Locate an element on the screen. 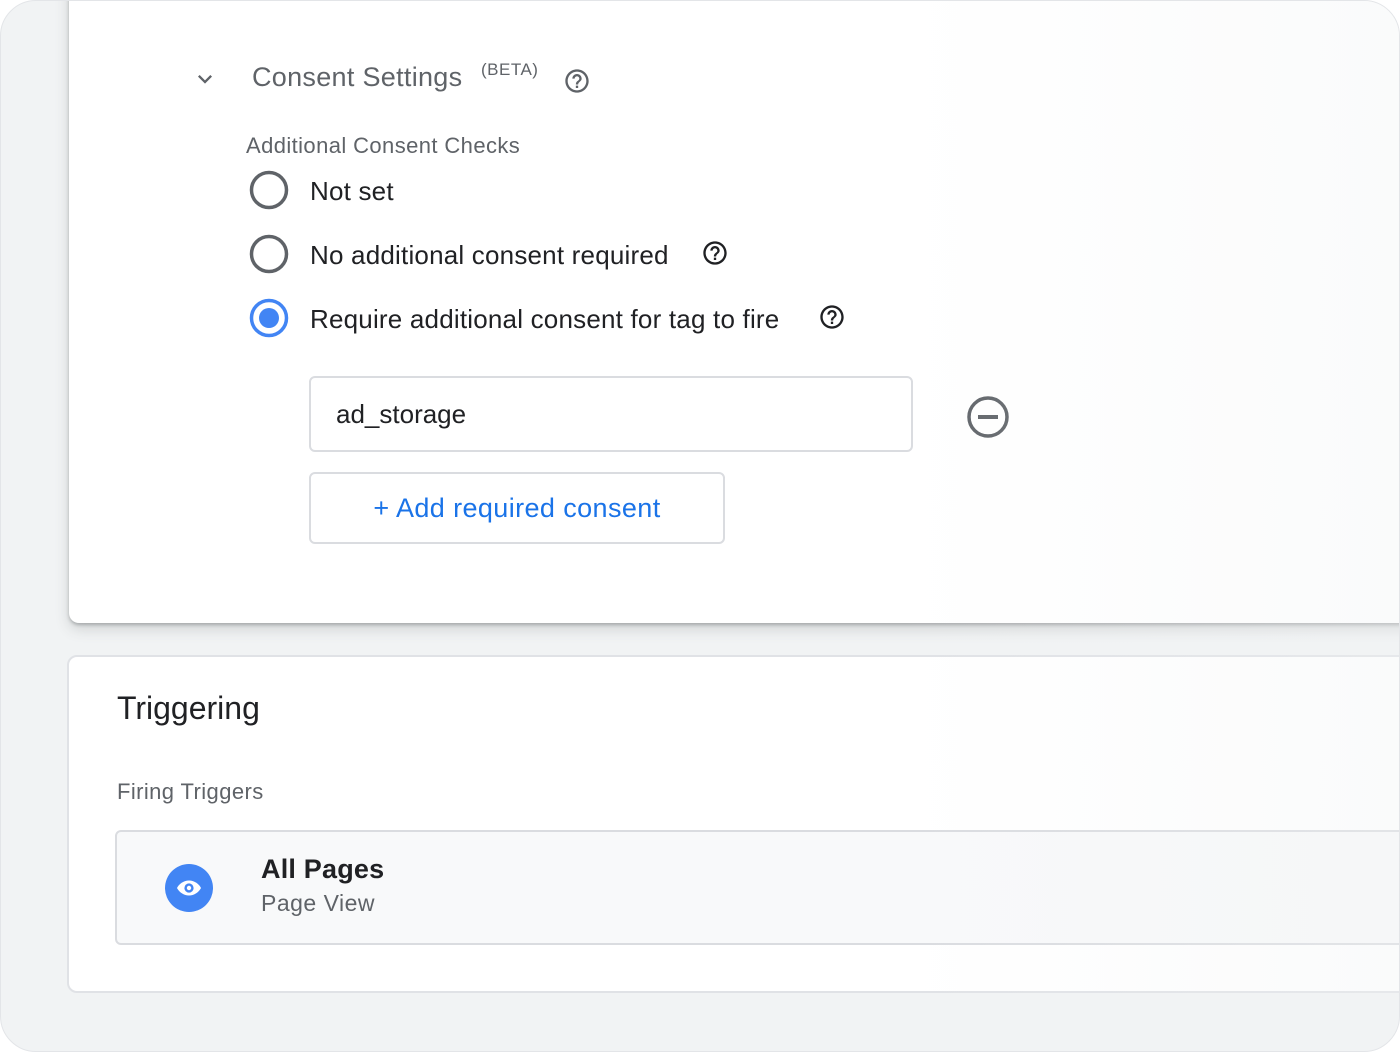 The height and width of the screenshot is (1052, 1400). trigger-type: Page View is located at coordinates (318, 903).